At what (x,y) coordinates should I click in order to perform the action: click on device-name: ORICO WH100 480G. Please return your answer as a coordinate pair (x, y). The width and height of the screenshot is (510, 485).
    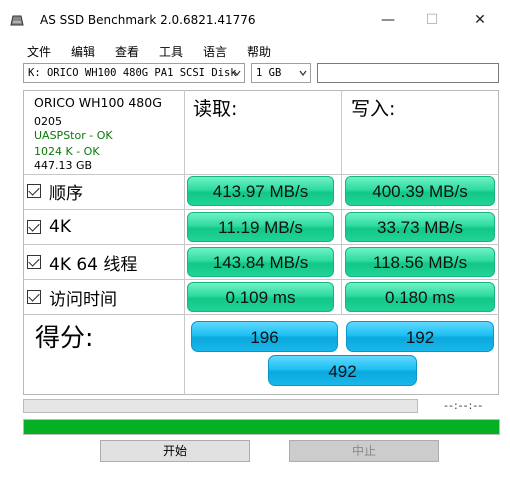
    Looking at the image, I should click on (98, 102).